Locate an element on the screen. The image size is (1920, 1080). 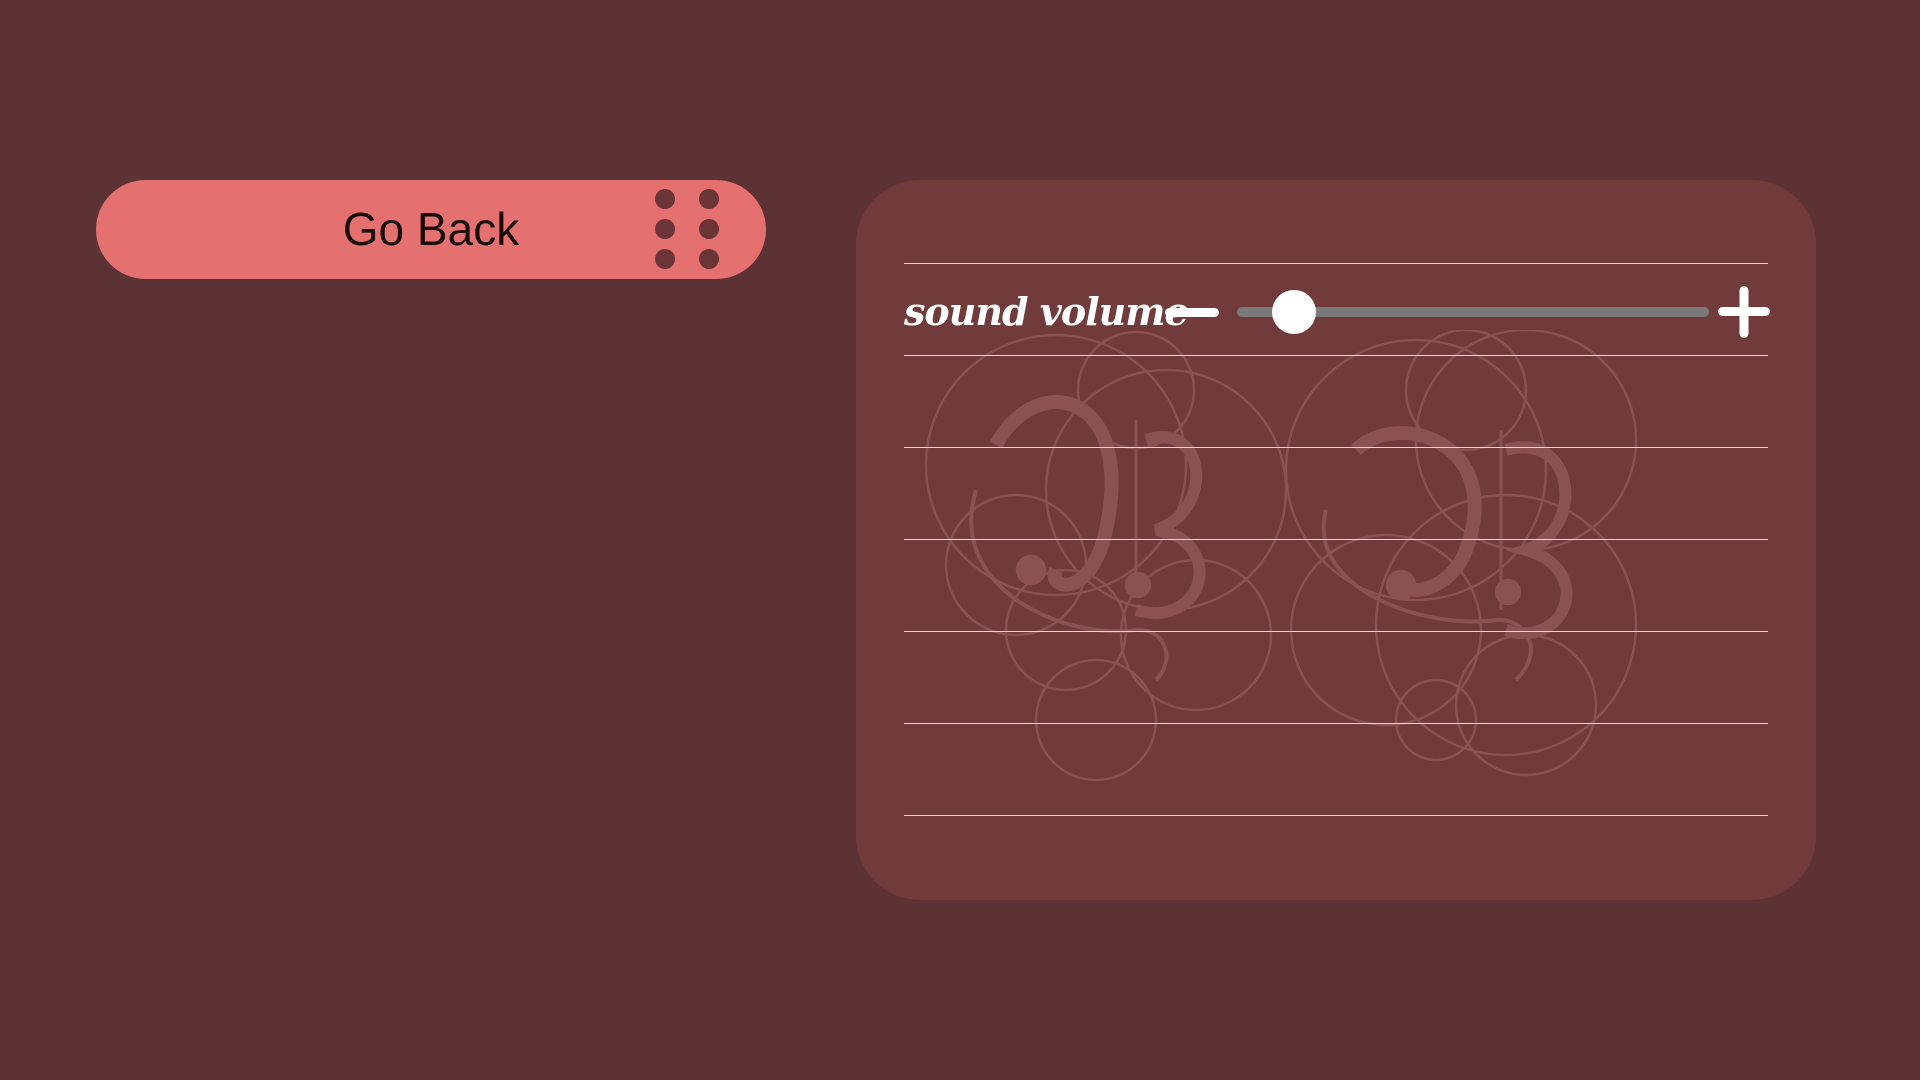
volume-increase-button is located at coordinates (1744, 312).